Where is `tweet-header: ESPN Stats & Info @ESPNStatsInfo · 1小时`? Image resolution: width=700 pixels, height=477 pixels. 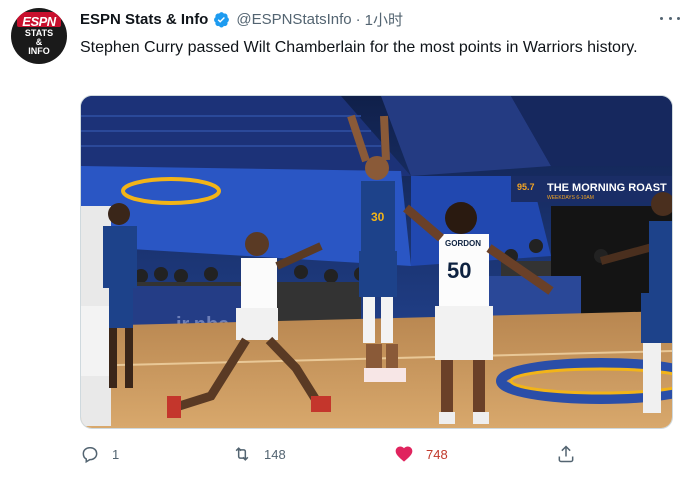 tweet-header: ESPN Stats & Info @ESPNStatsInfo · 1小时 is located at coordinates (241, 19).